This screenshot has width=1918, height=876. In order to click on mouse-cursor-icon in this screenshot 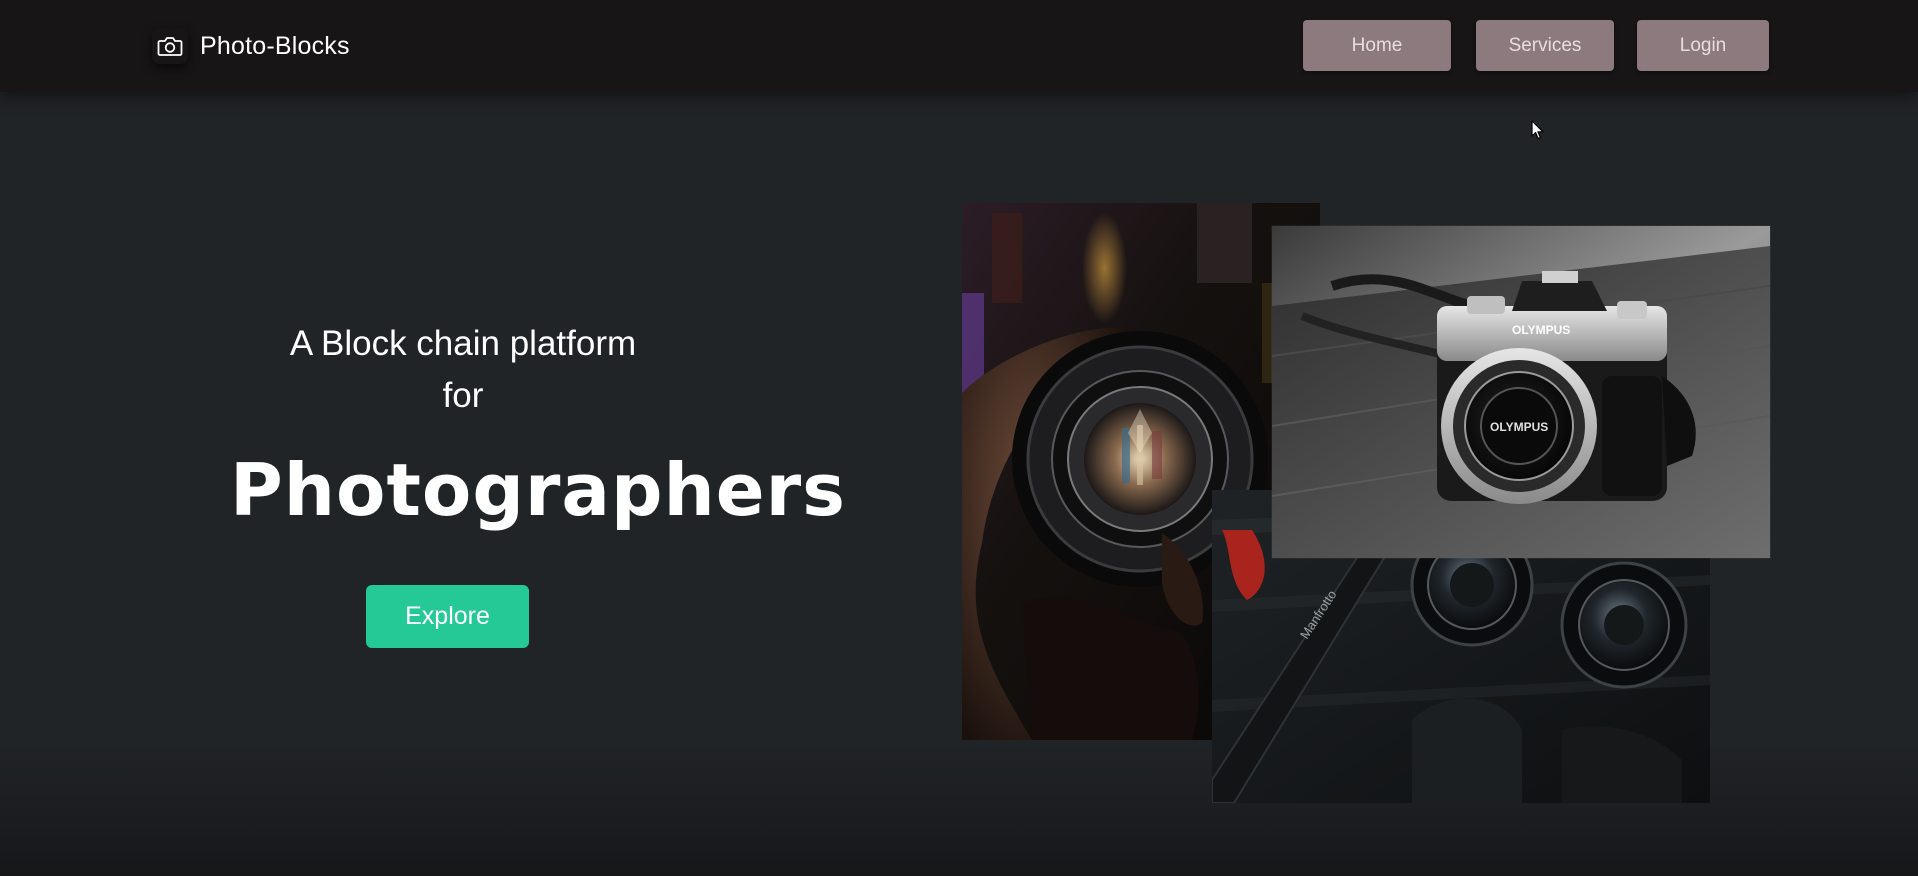, I will do `click(1538, 132)`.